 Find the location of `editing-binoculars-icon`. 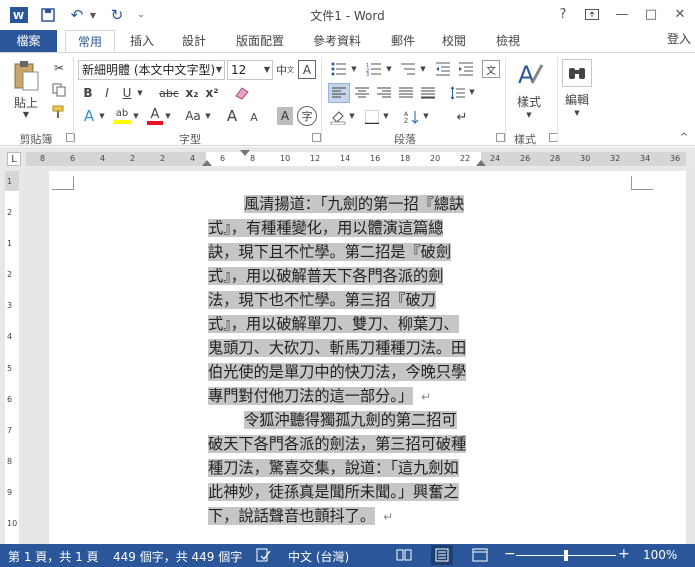

editing-binoculars-icon is located at coordinates (577, 73).